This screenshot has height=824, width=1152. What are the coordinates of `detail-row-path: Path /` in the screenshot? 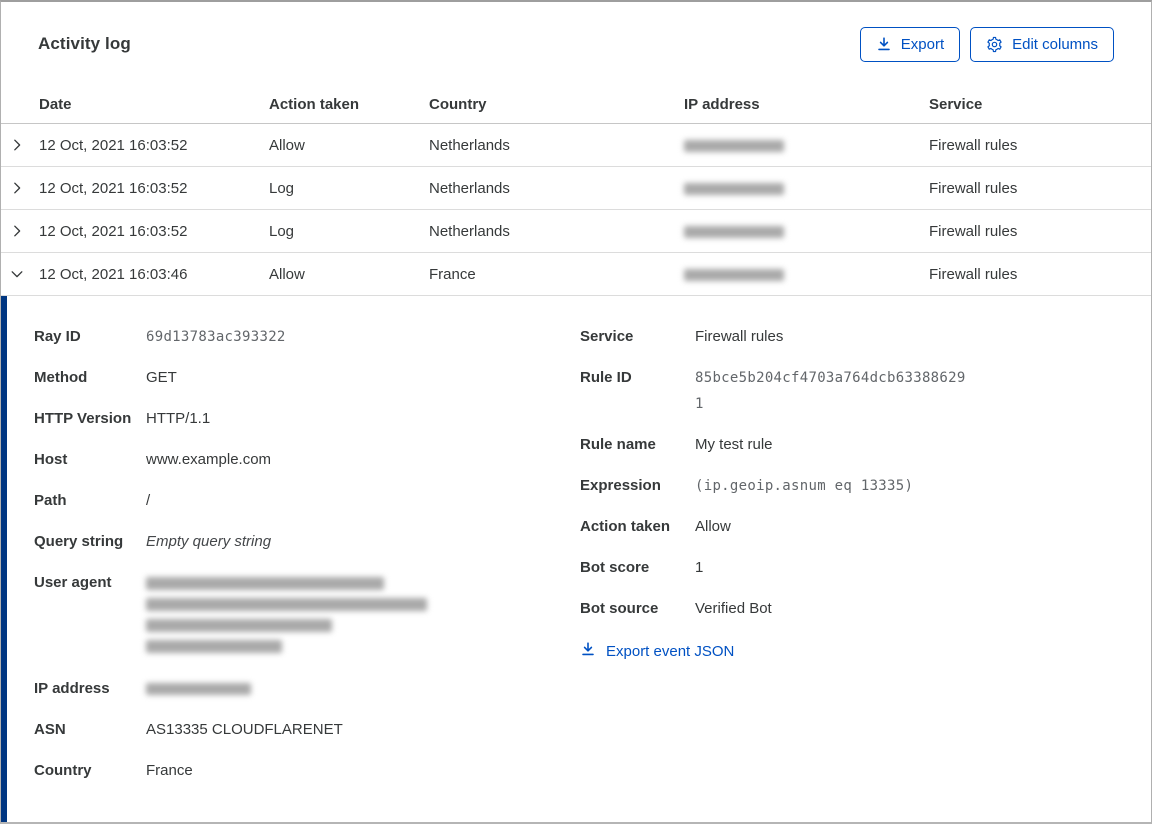 It's located at (307, 501).